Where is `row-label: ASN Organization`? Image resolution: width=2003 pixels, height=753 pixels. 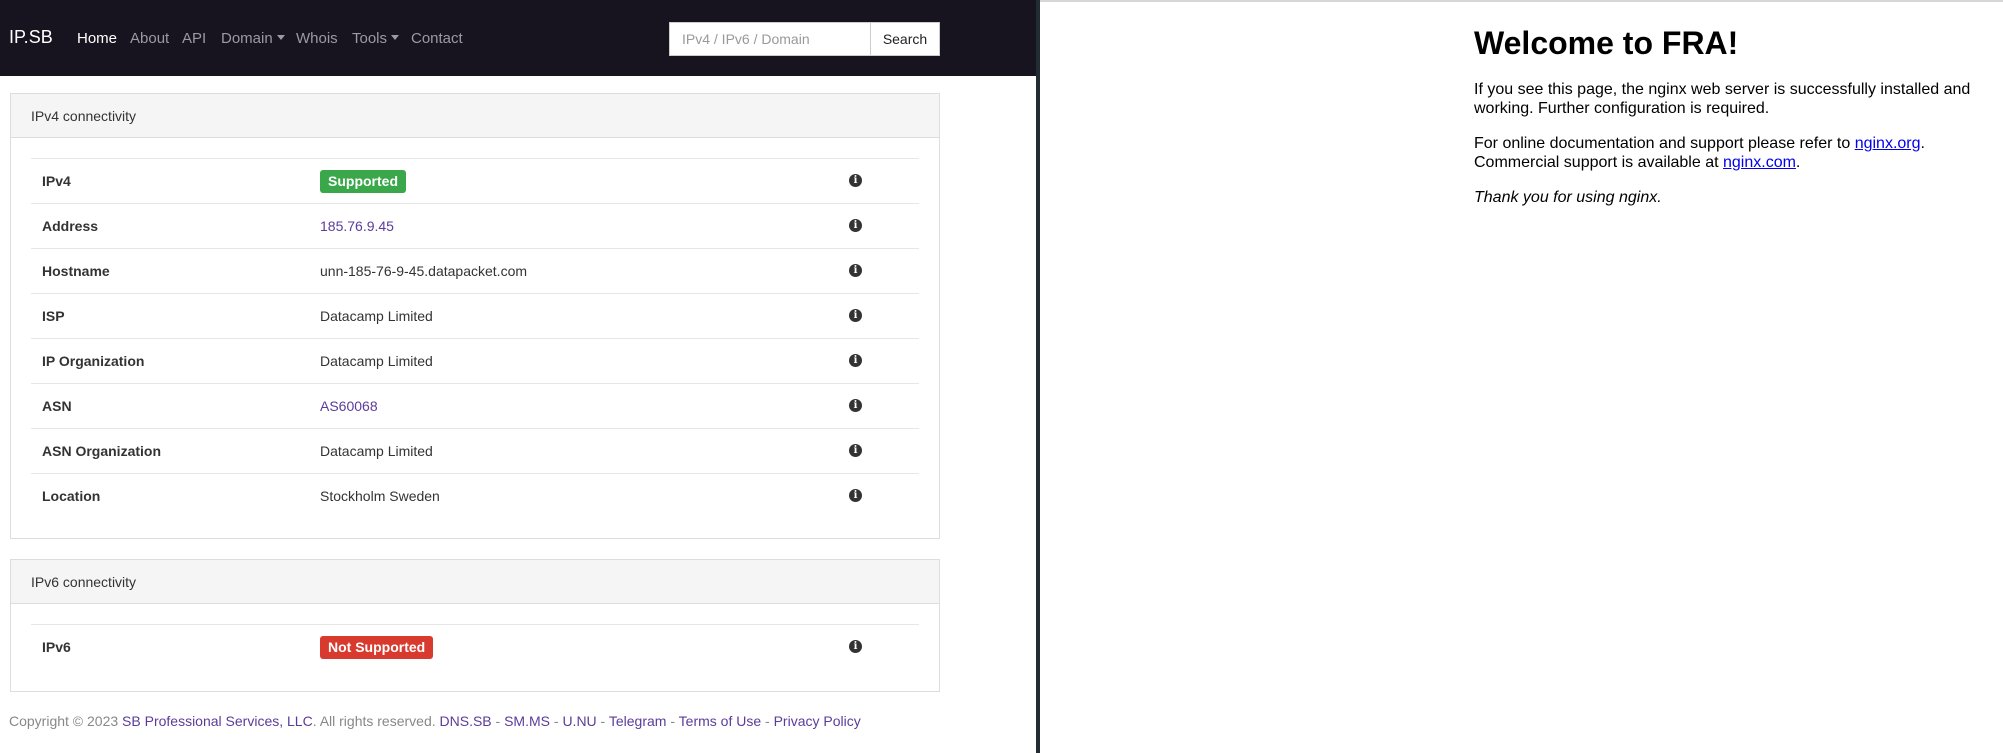
row-label: ASN Organization is located at coordinates (102, 451).